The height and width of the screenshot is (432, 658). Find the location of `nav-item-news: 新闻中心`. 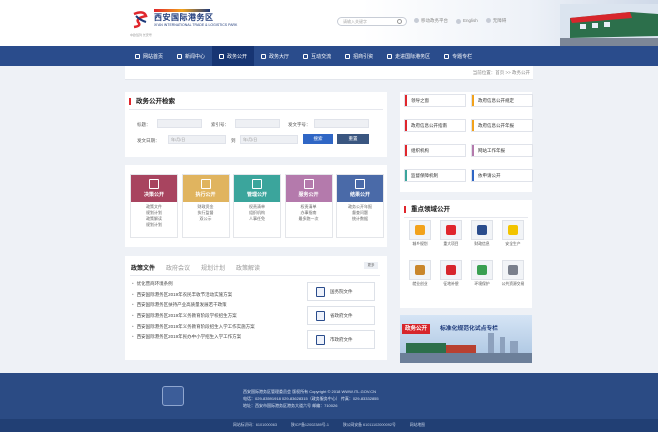

nav-item-news: 新闻中心 is located at coordinates (191, 56).